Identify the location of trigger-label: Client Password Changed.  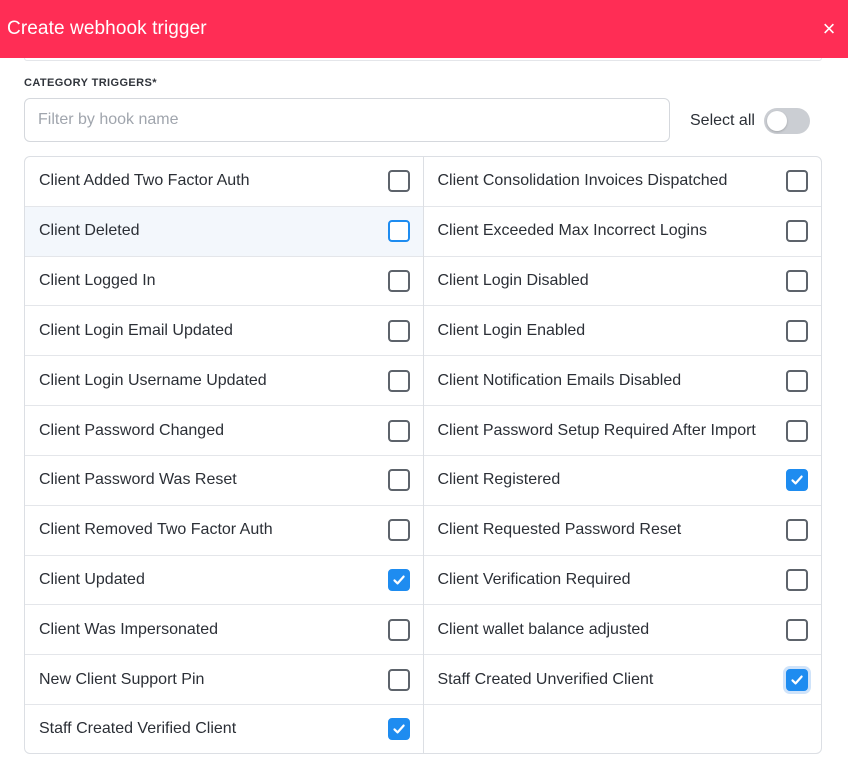
(131, 430).